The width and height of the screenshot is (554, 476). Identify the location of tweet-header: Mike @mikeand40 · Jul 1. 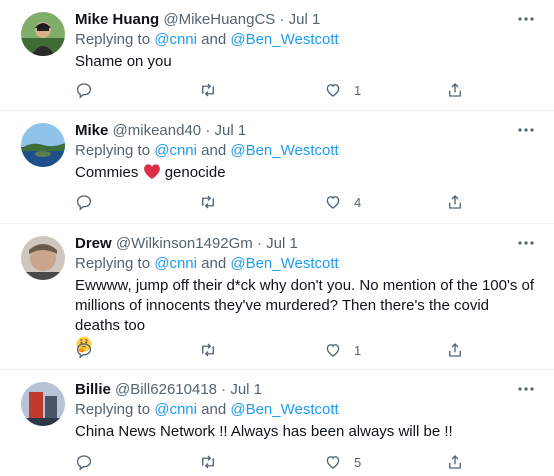
(160, 131).